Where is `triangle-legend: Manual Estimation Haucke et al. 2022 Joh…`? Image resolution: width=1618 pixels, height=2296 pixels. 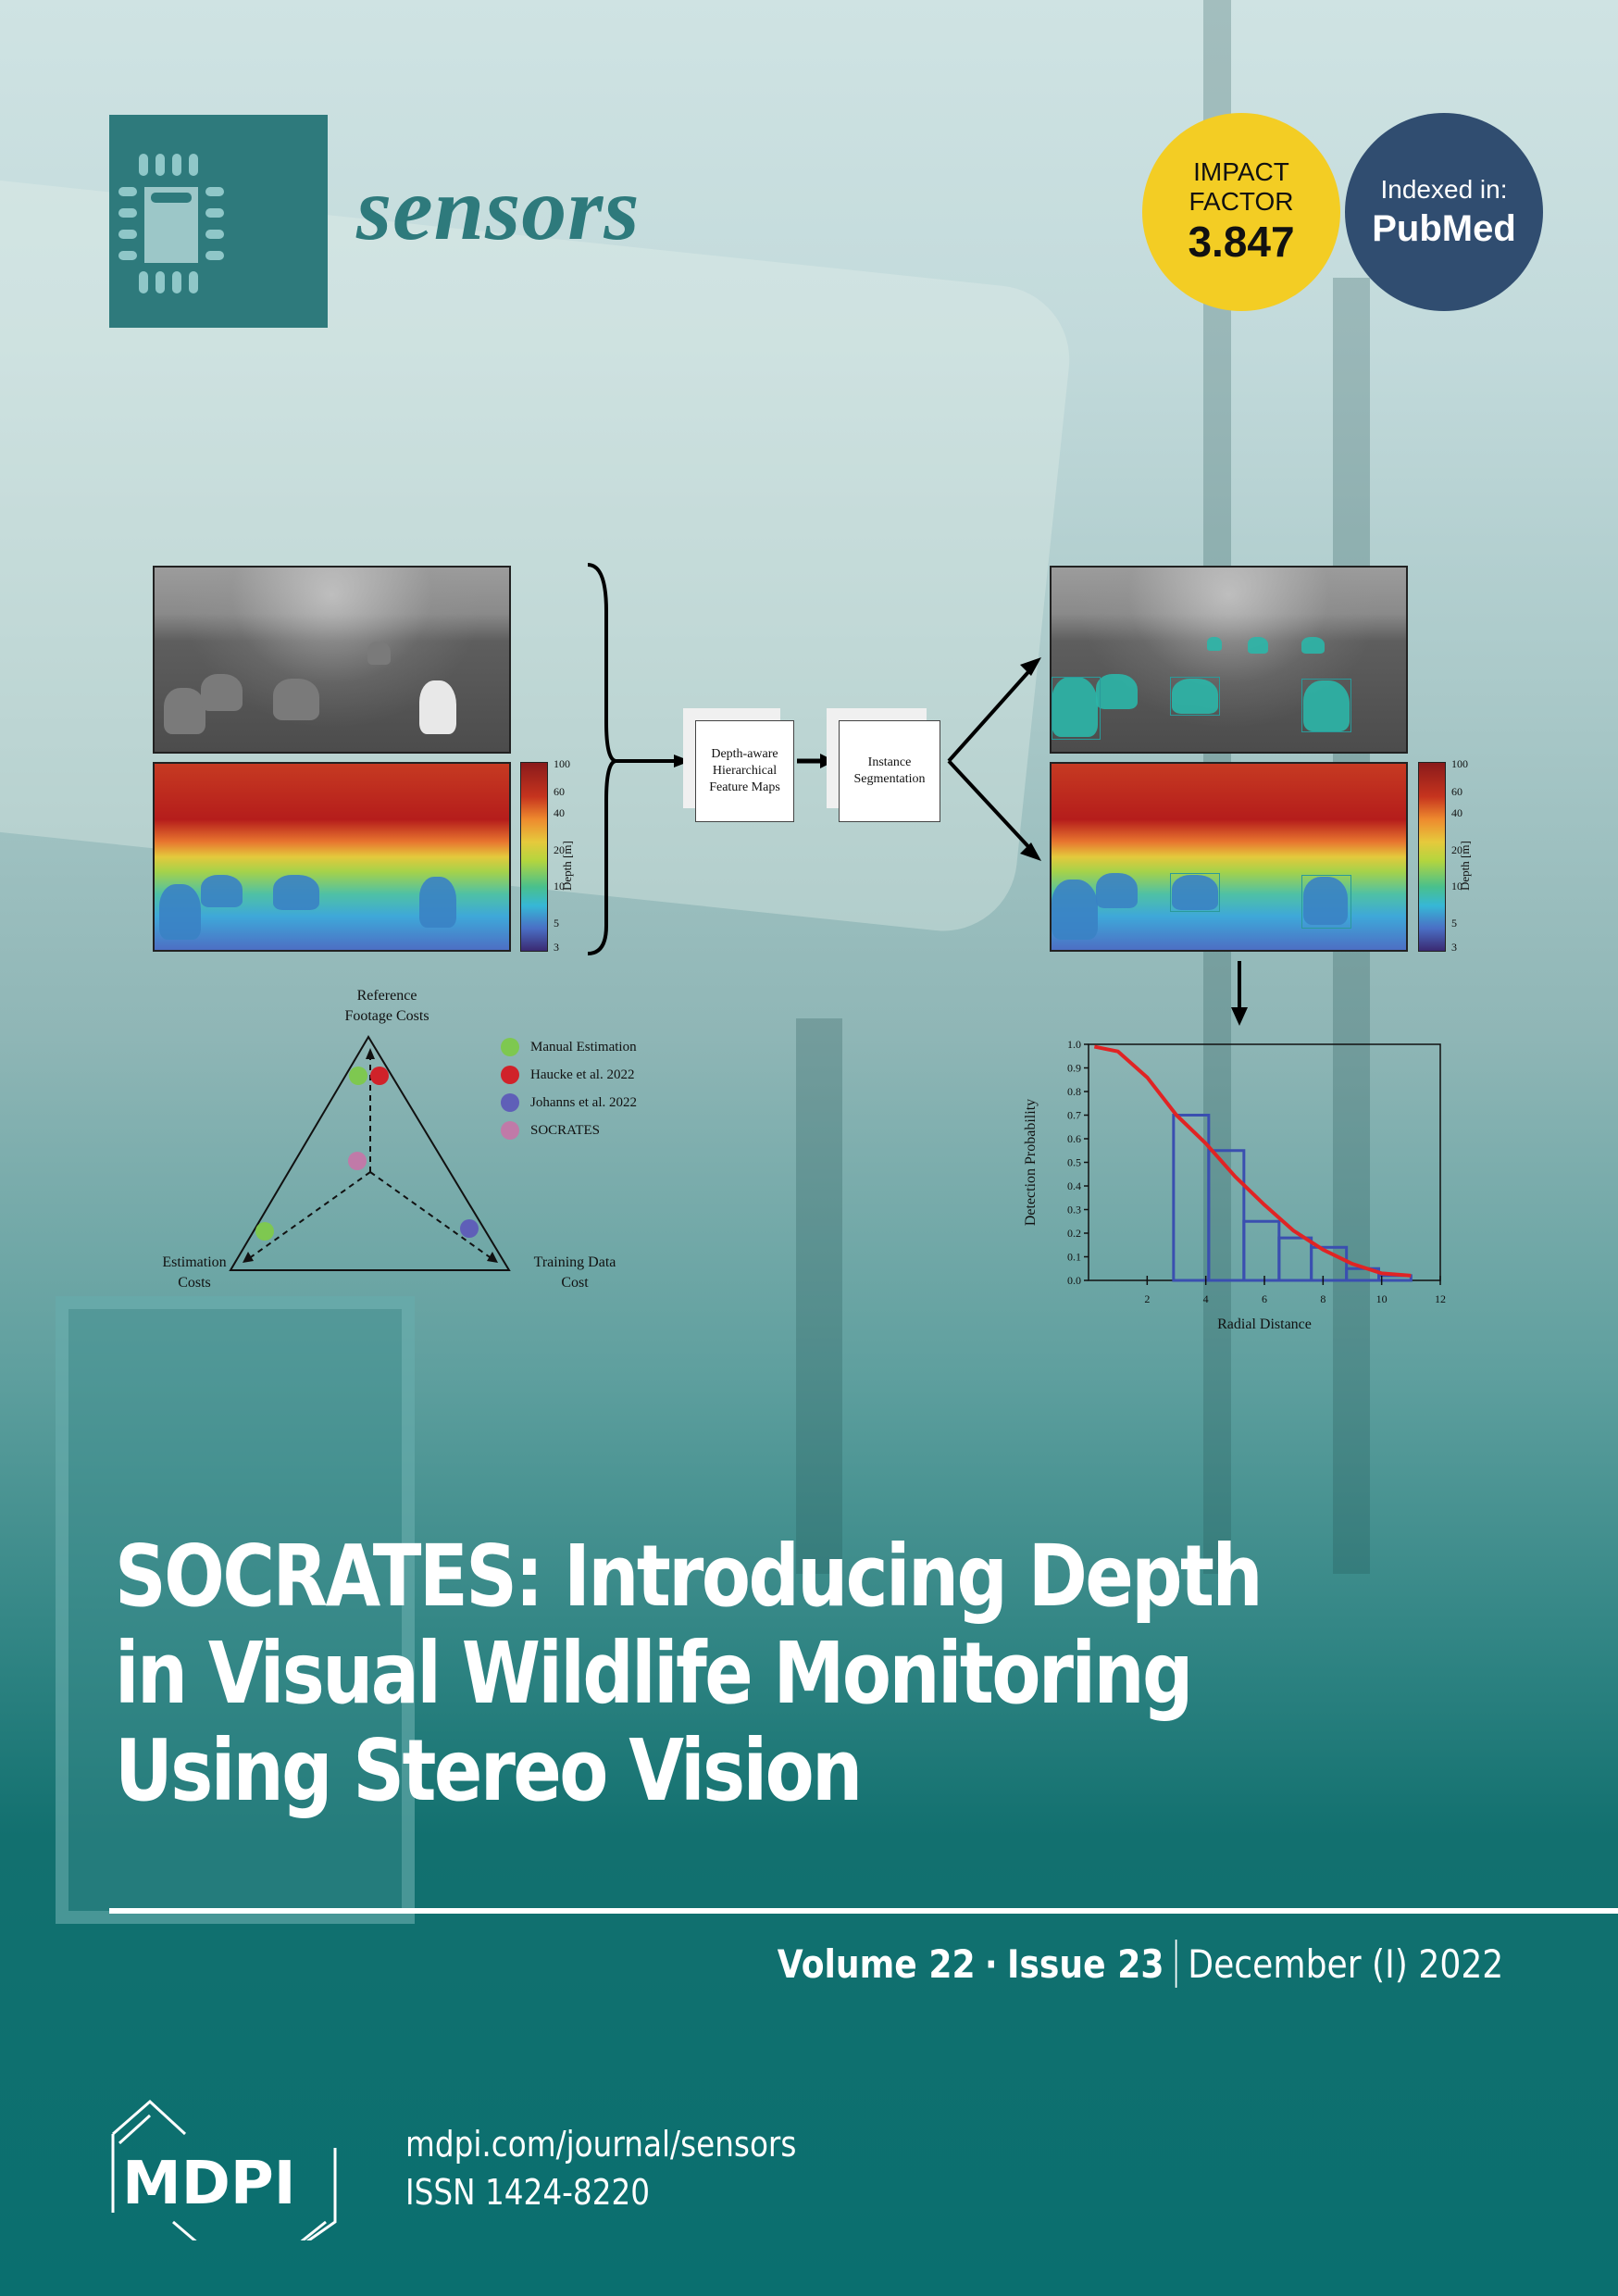 triangle-legend: Manual Estimation Haucke et al. 2022 Joh… is located at coordinates (569, 1088).